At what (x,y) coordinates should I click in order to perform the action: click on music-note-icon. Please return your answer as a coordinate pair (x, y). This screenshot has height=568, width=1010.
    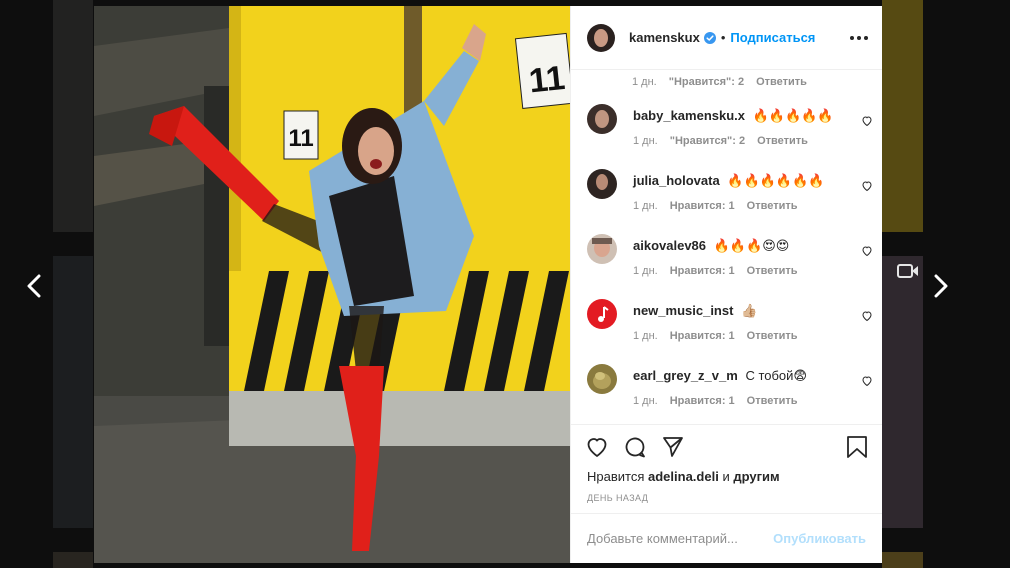
    Looking at the image, I should click on (603, 314).